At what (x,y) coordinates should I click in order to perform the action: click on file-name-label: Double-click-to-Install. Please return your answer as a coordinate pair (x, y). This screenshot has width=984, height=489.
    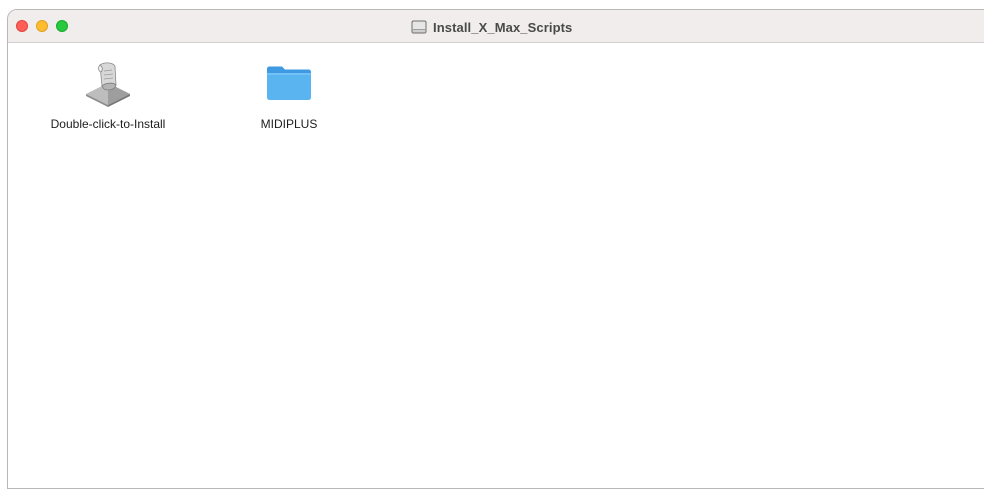
    Looking at the image, I should click on (108, 124).